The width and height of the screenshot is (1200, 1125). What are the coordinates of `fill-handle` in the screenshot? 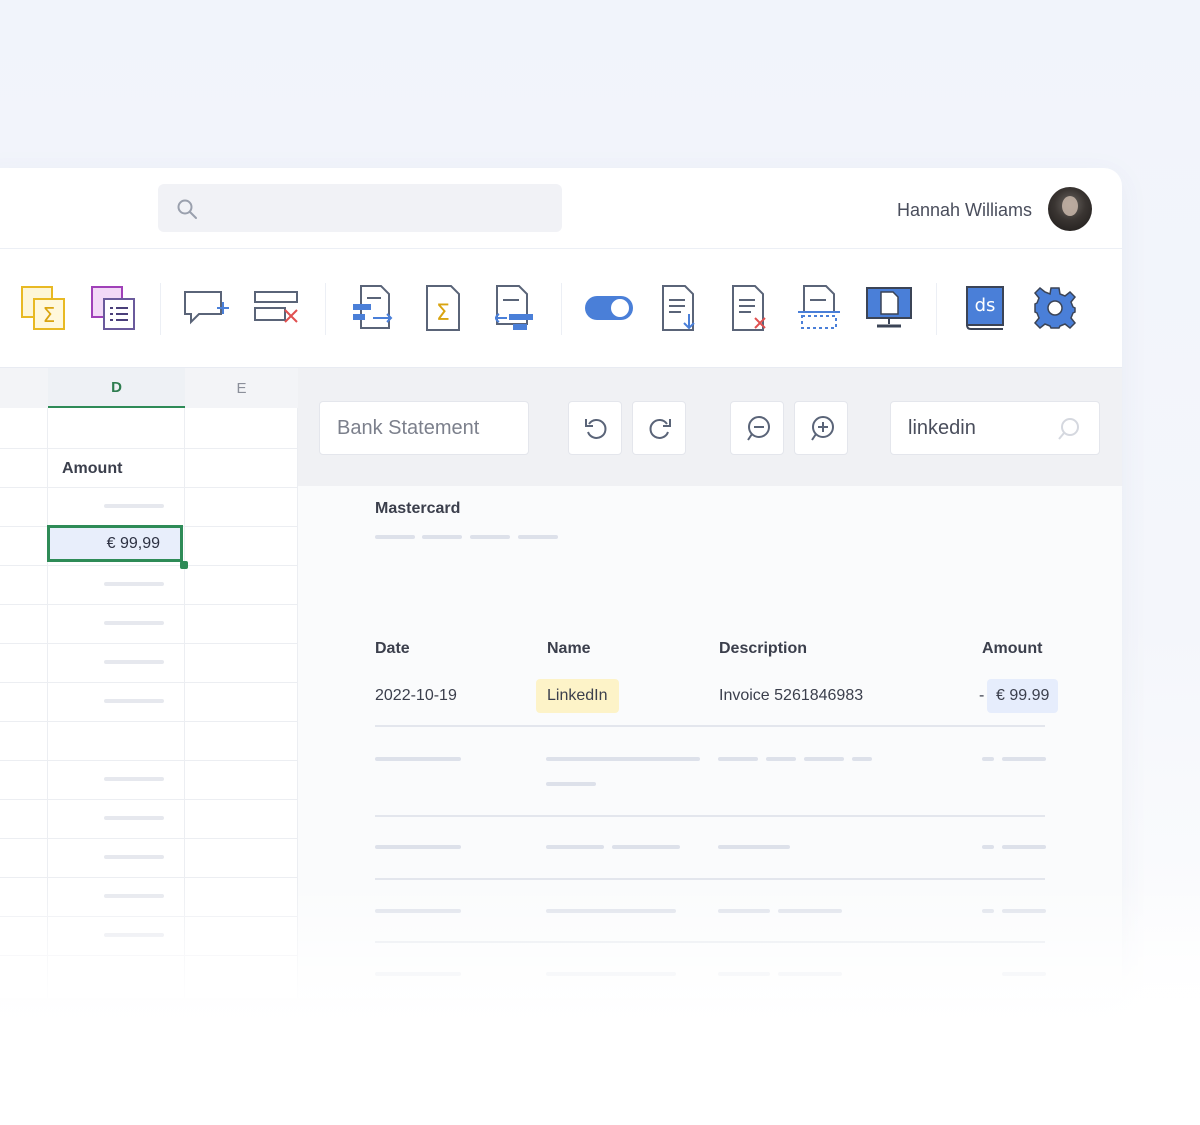 It's located at (184, 565).